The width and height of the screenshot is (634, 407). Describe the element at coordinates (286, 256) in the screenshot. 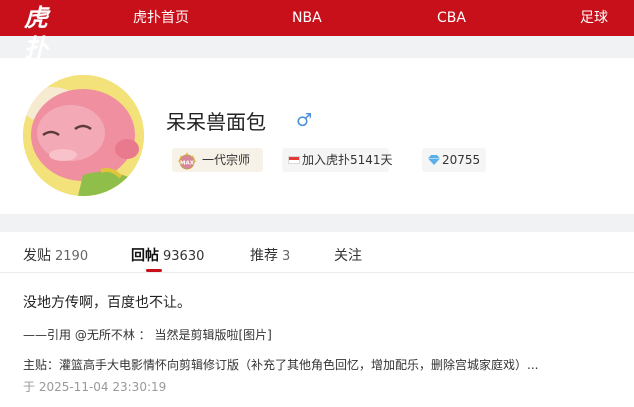

I see `tab-recommend-count: 3` at that location.